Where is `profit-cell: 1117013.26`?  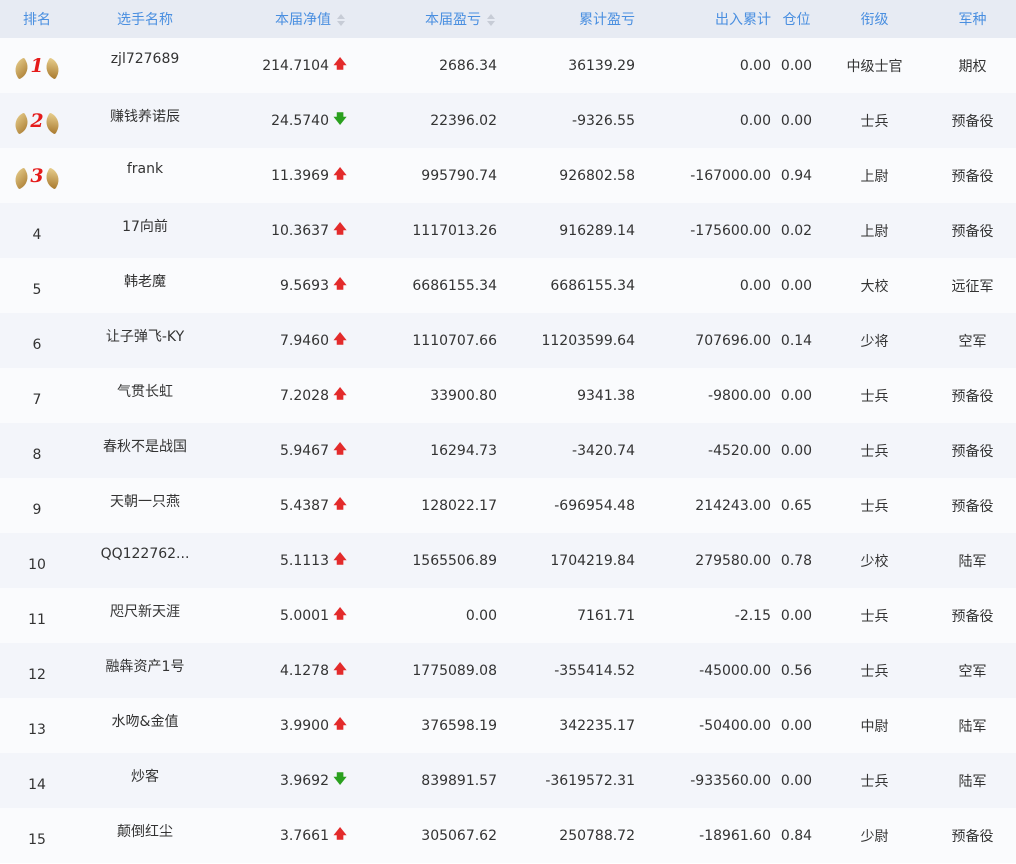 profit-cell: 1117013.26 is located at coordinates (454, 230).